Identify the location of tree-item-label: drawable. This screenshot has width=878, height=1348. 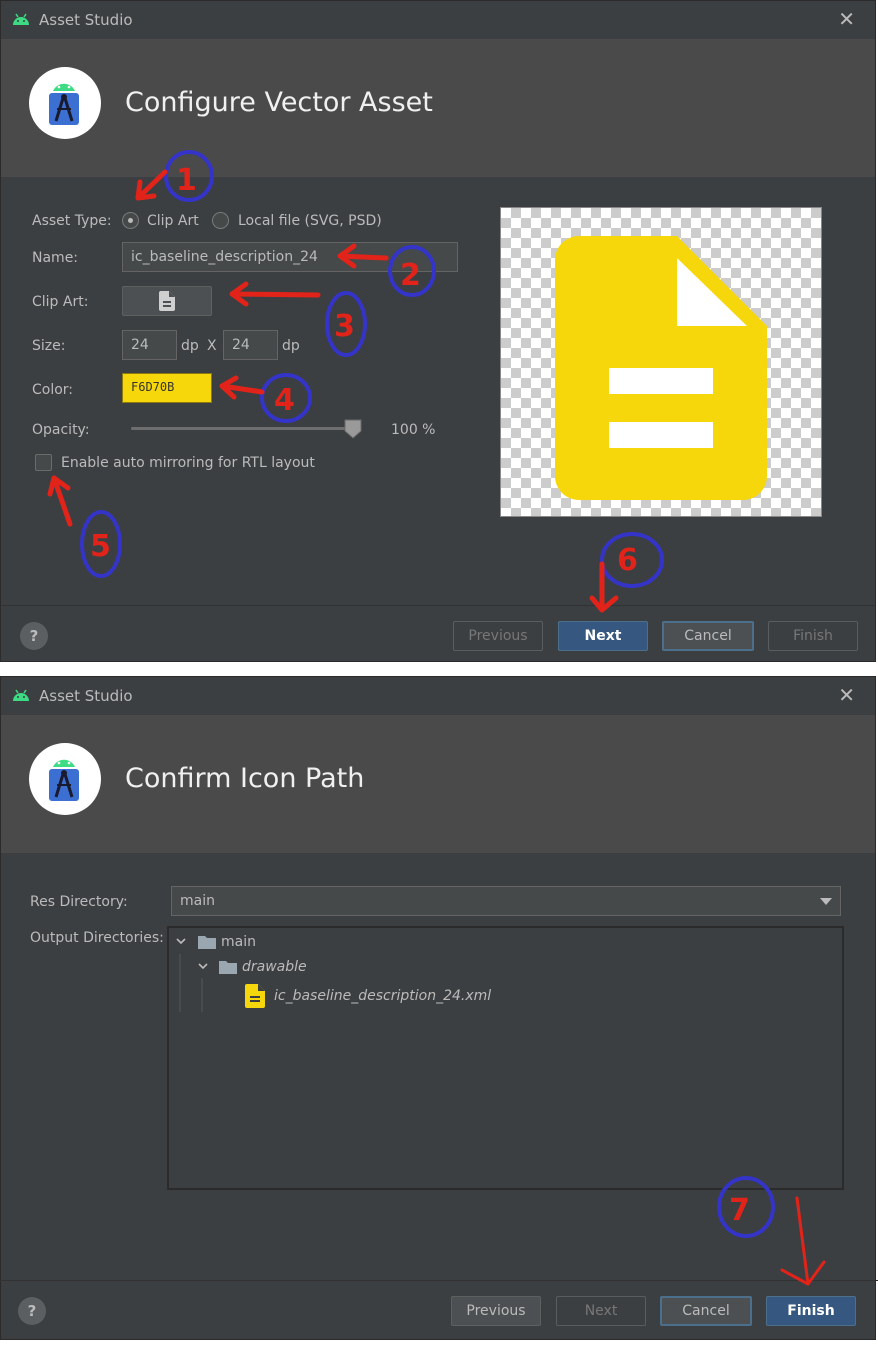
(274, 967).